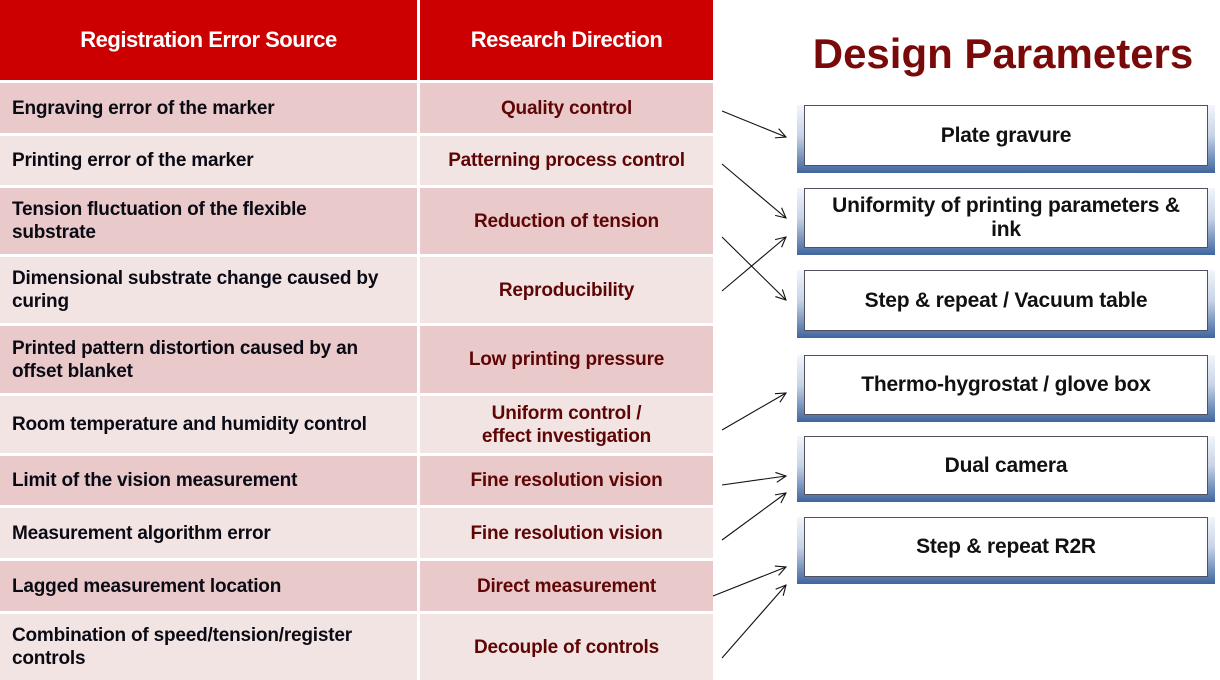 The height and width of the screenshot is (680, 1220). I want to click on row-9-direction: Direct measurement, so click(566, 586).